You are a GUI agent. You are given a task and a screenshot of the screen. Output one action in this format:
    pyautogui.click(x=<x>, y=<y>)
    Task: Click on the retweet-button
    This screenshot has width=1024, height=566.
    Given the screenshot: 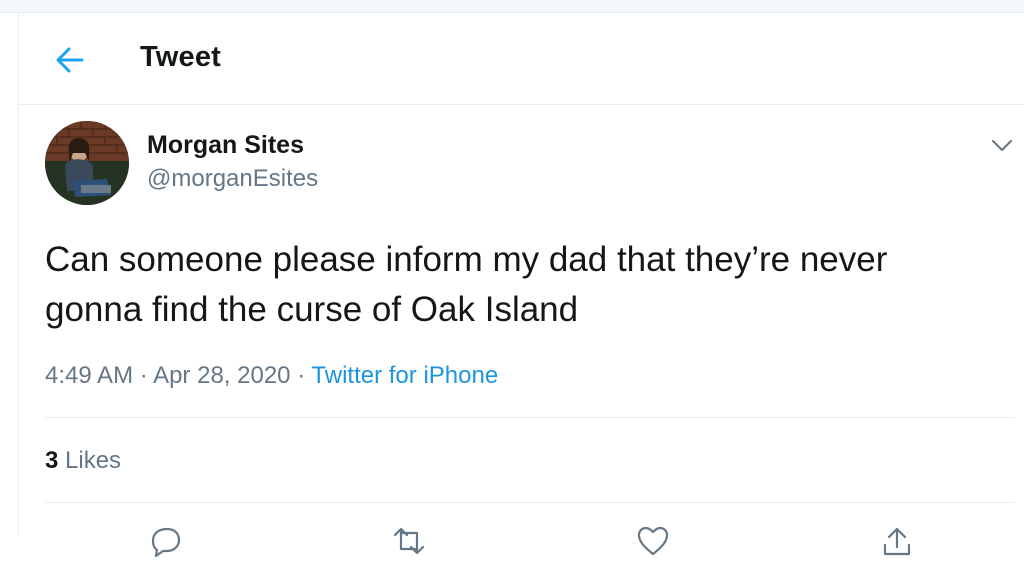 What is the action you would take?
    pyautogui.click(x=409, y=541)
    